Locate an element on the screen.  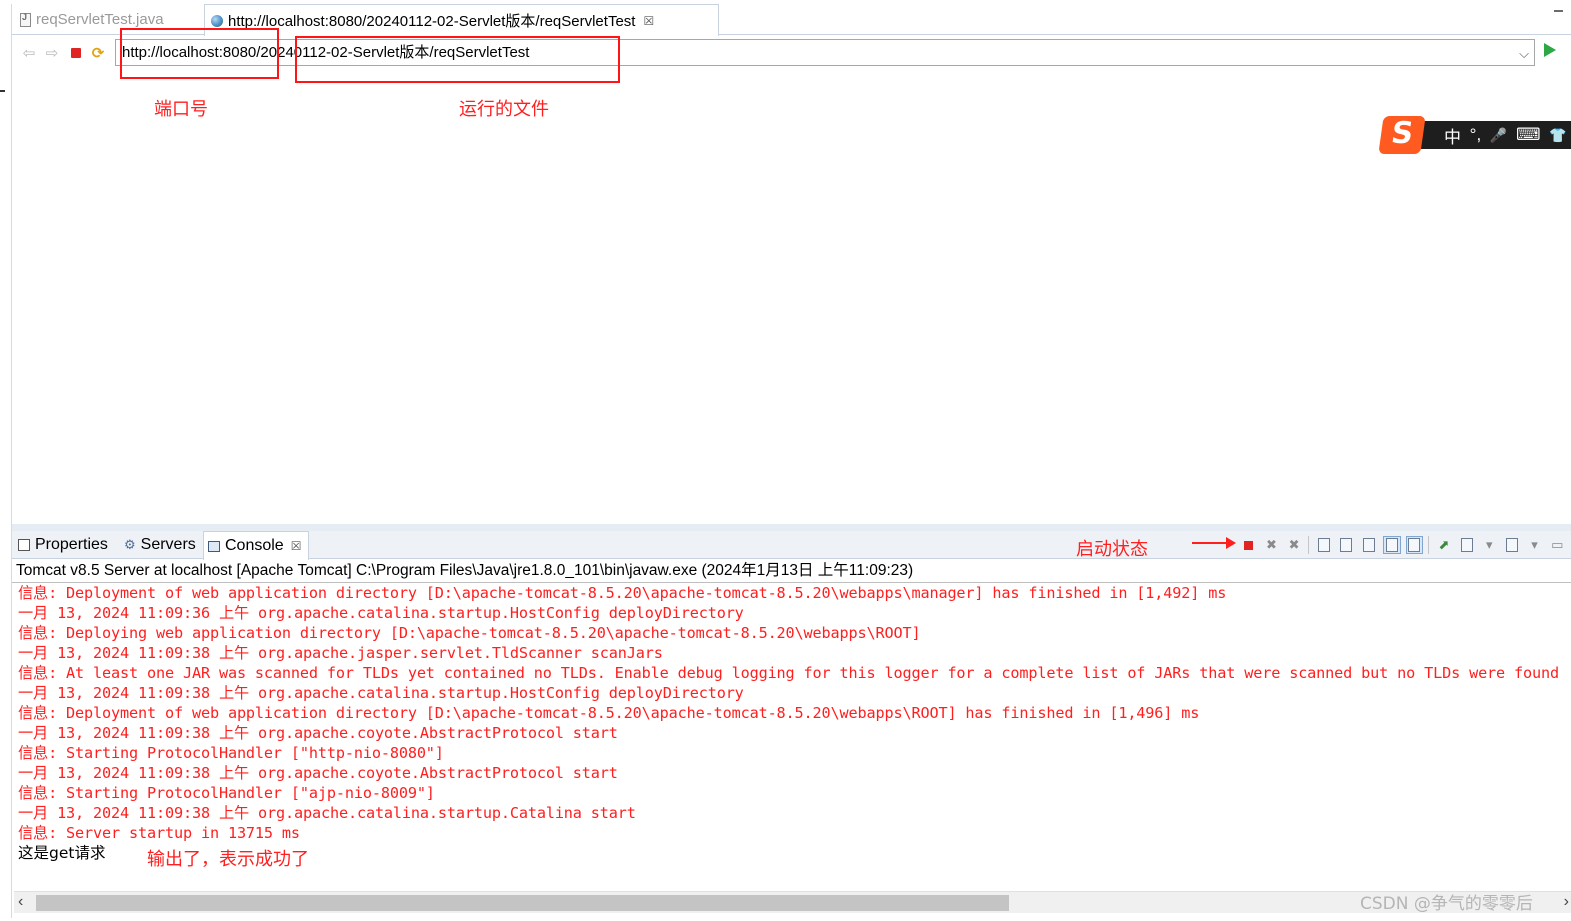
ime-punctuation-icon: °, is located at coordinates (1476, 135).